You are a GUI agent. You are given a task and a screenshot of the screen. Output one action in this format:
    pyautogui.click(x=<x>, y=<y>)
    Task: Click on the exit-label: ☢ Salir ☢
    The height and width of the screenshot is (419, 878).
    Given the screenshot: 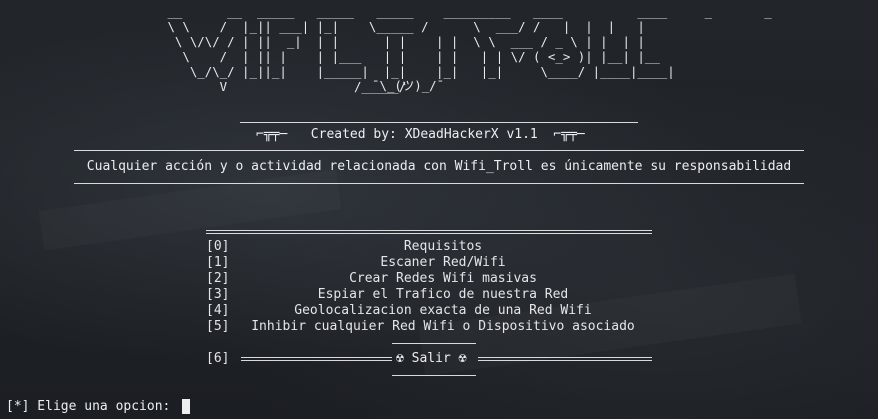 What is the action you would take?
    pyautogui.click(x=431, y=359)
    